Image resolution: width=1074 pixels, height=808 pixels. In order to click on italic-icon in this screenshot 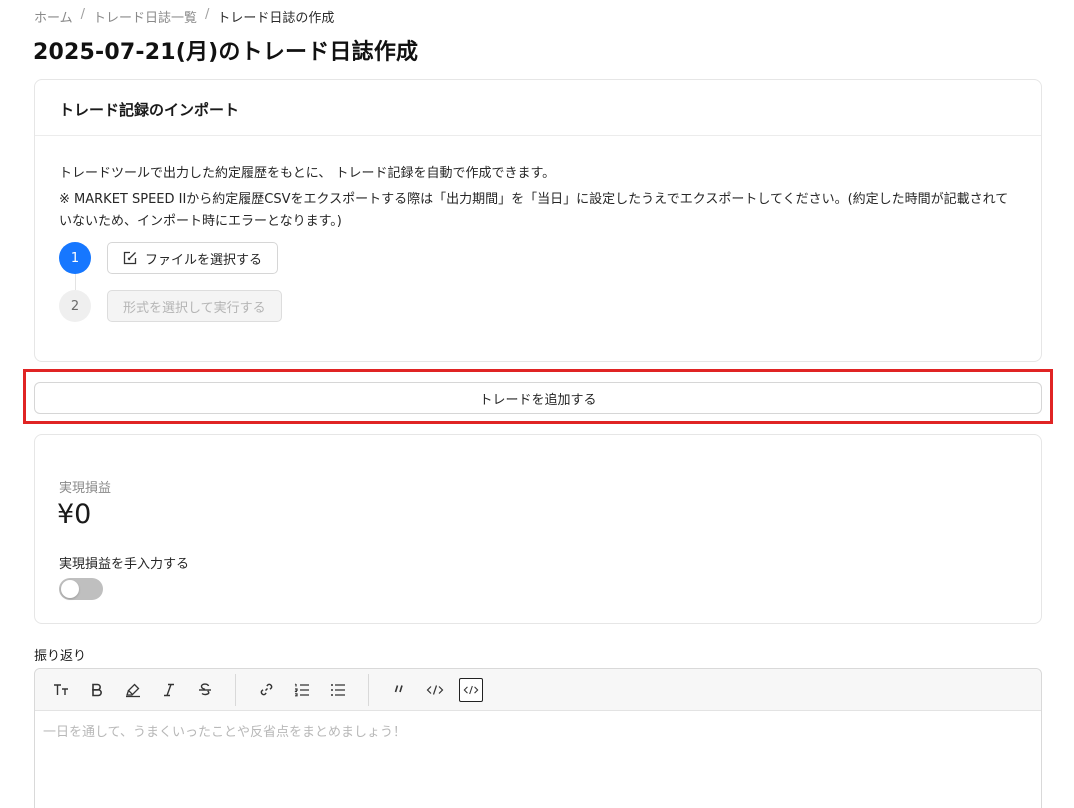, I will do `click(169, 690)`.